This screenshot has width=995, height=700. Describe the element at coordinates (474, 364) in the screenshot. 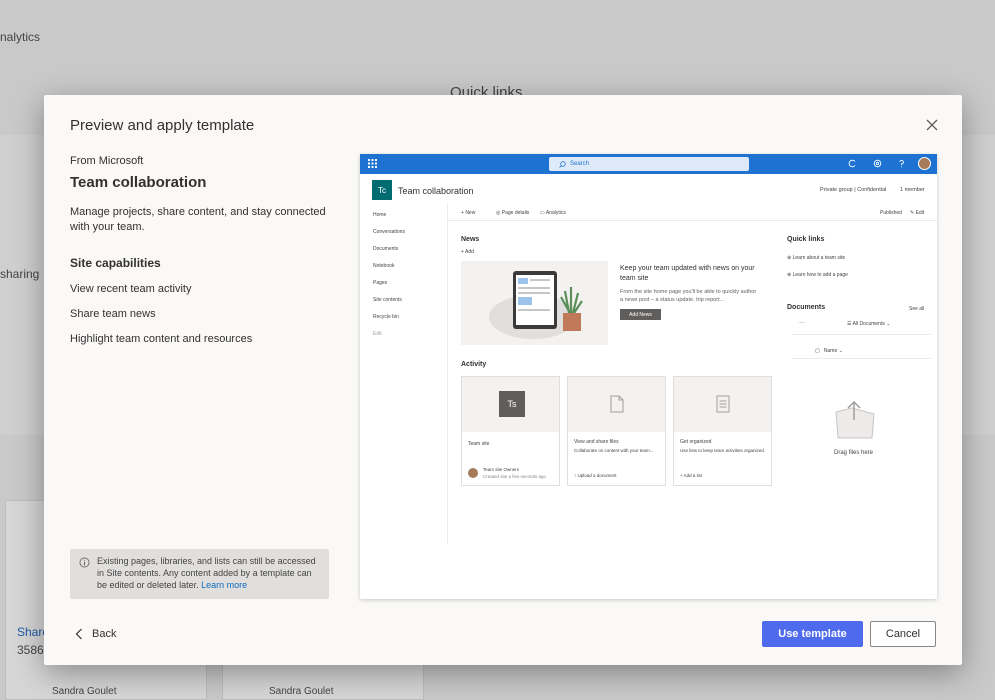

I see `activity-heading: Activity` at that location.